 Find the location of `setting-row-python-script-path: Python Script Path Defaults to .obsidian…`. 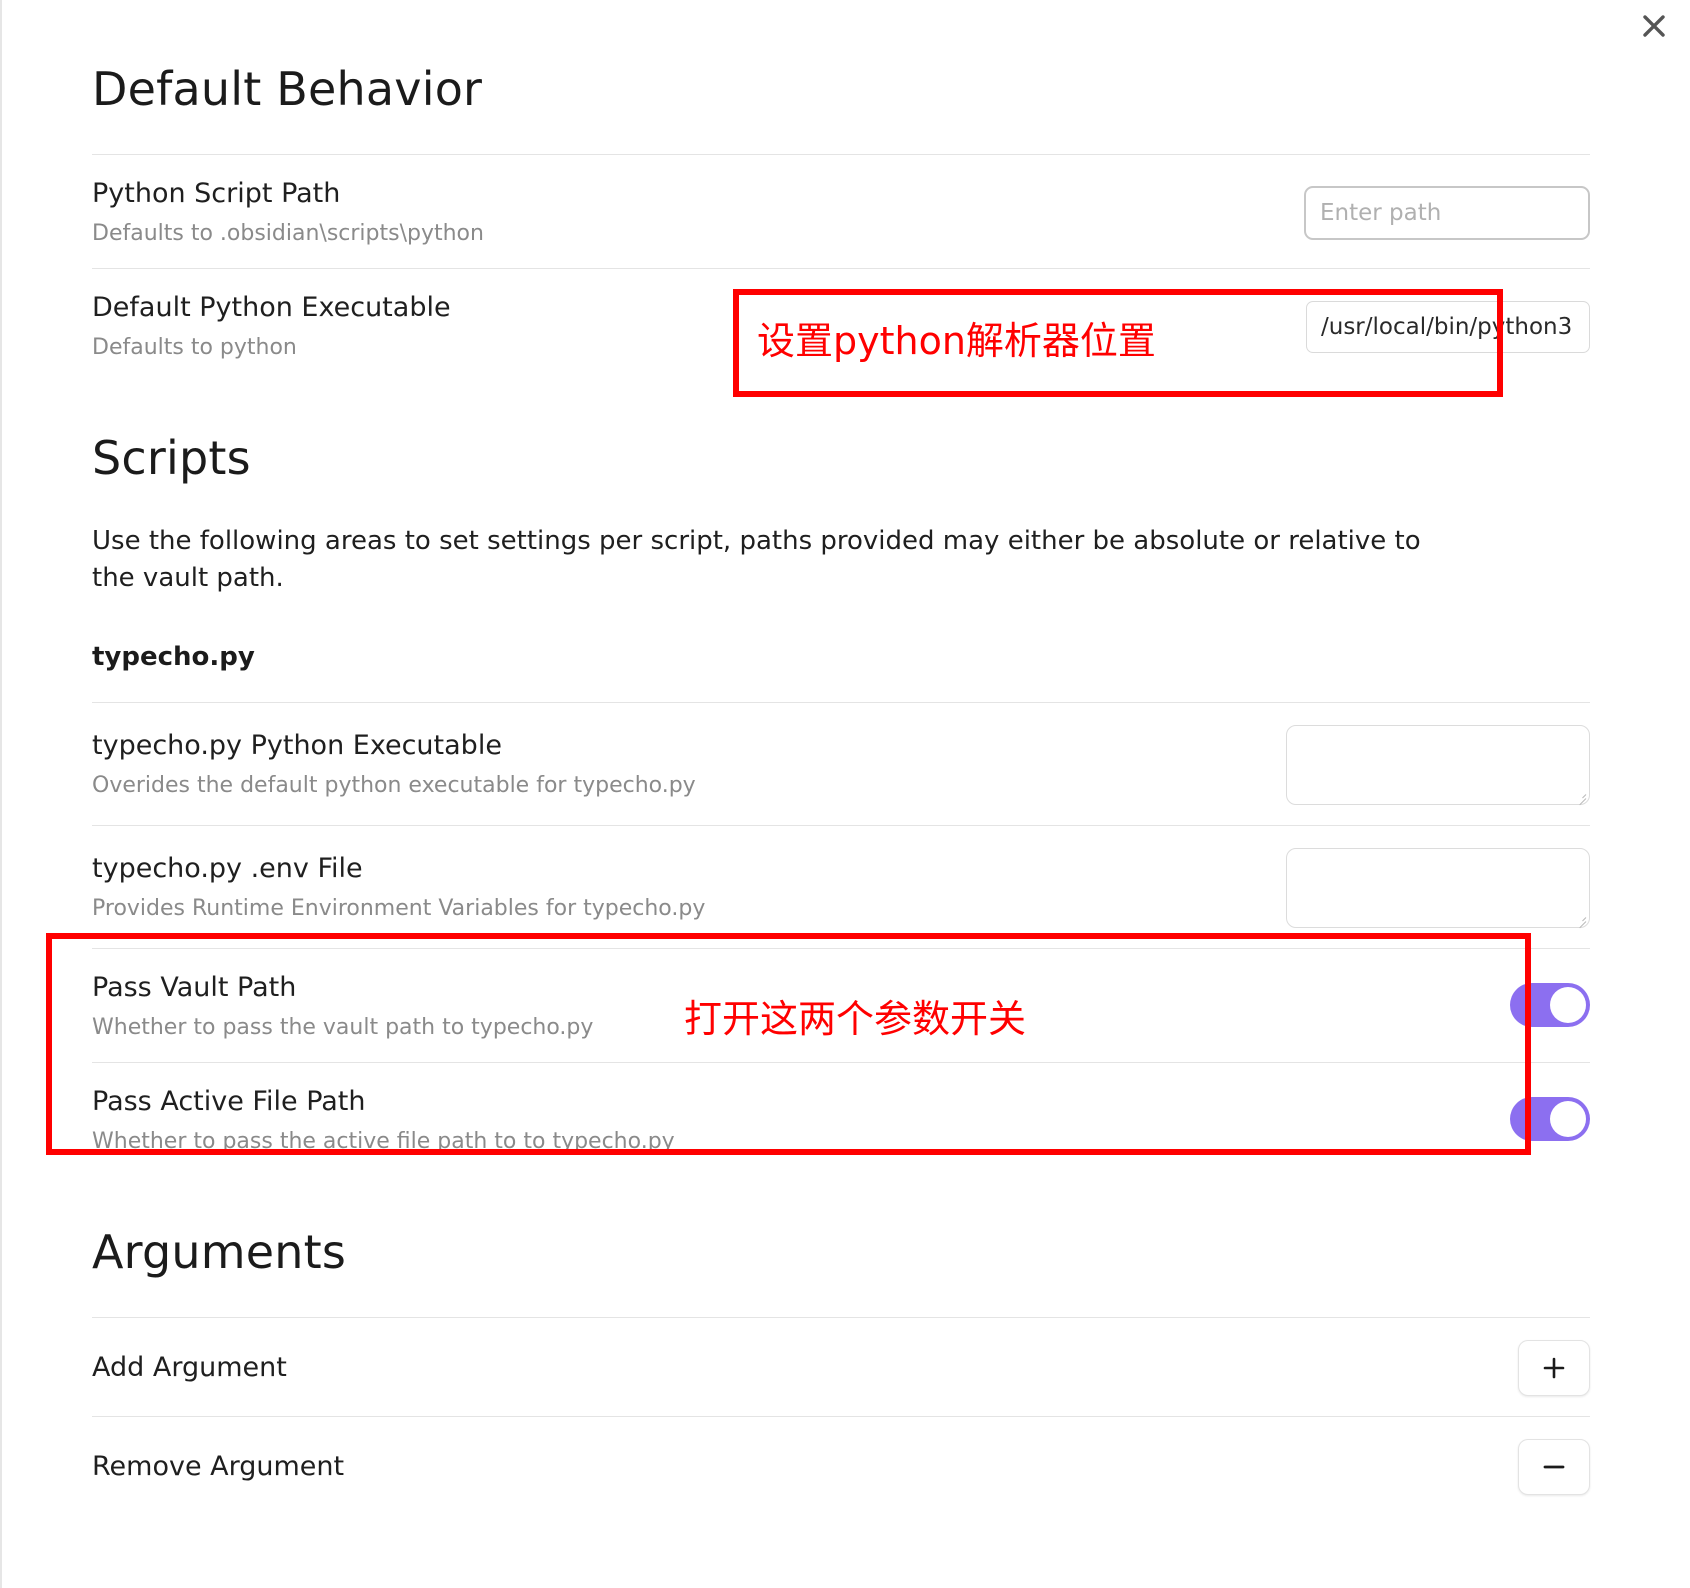

setting-row-python-script-path: Python Script Path Defaults to .obsidian… is located at coordinates (841, 211).